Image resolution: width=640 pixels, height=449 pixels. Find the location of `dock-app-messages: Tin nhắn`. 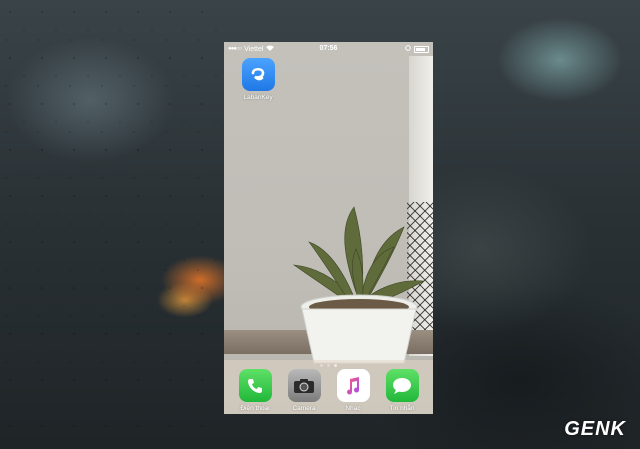

dock-app-messages: Tin nhắn is located at coordinates (402, 390).